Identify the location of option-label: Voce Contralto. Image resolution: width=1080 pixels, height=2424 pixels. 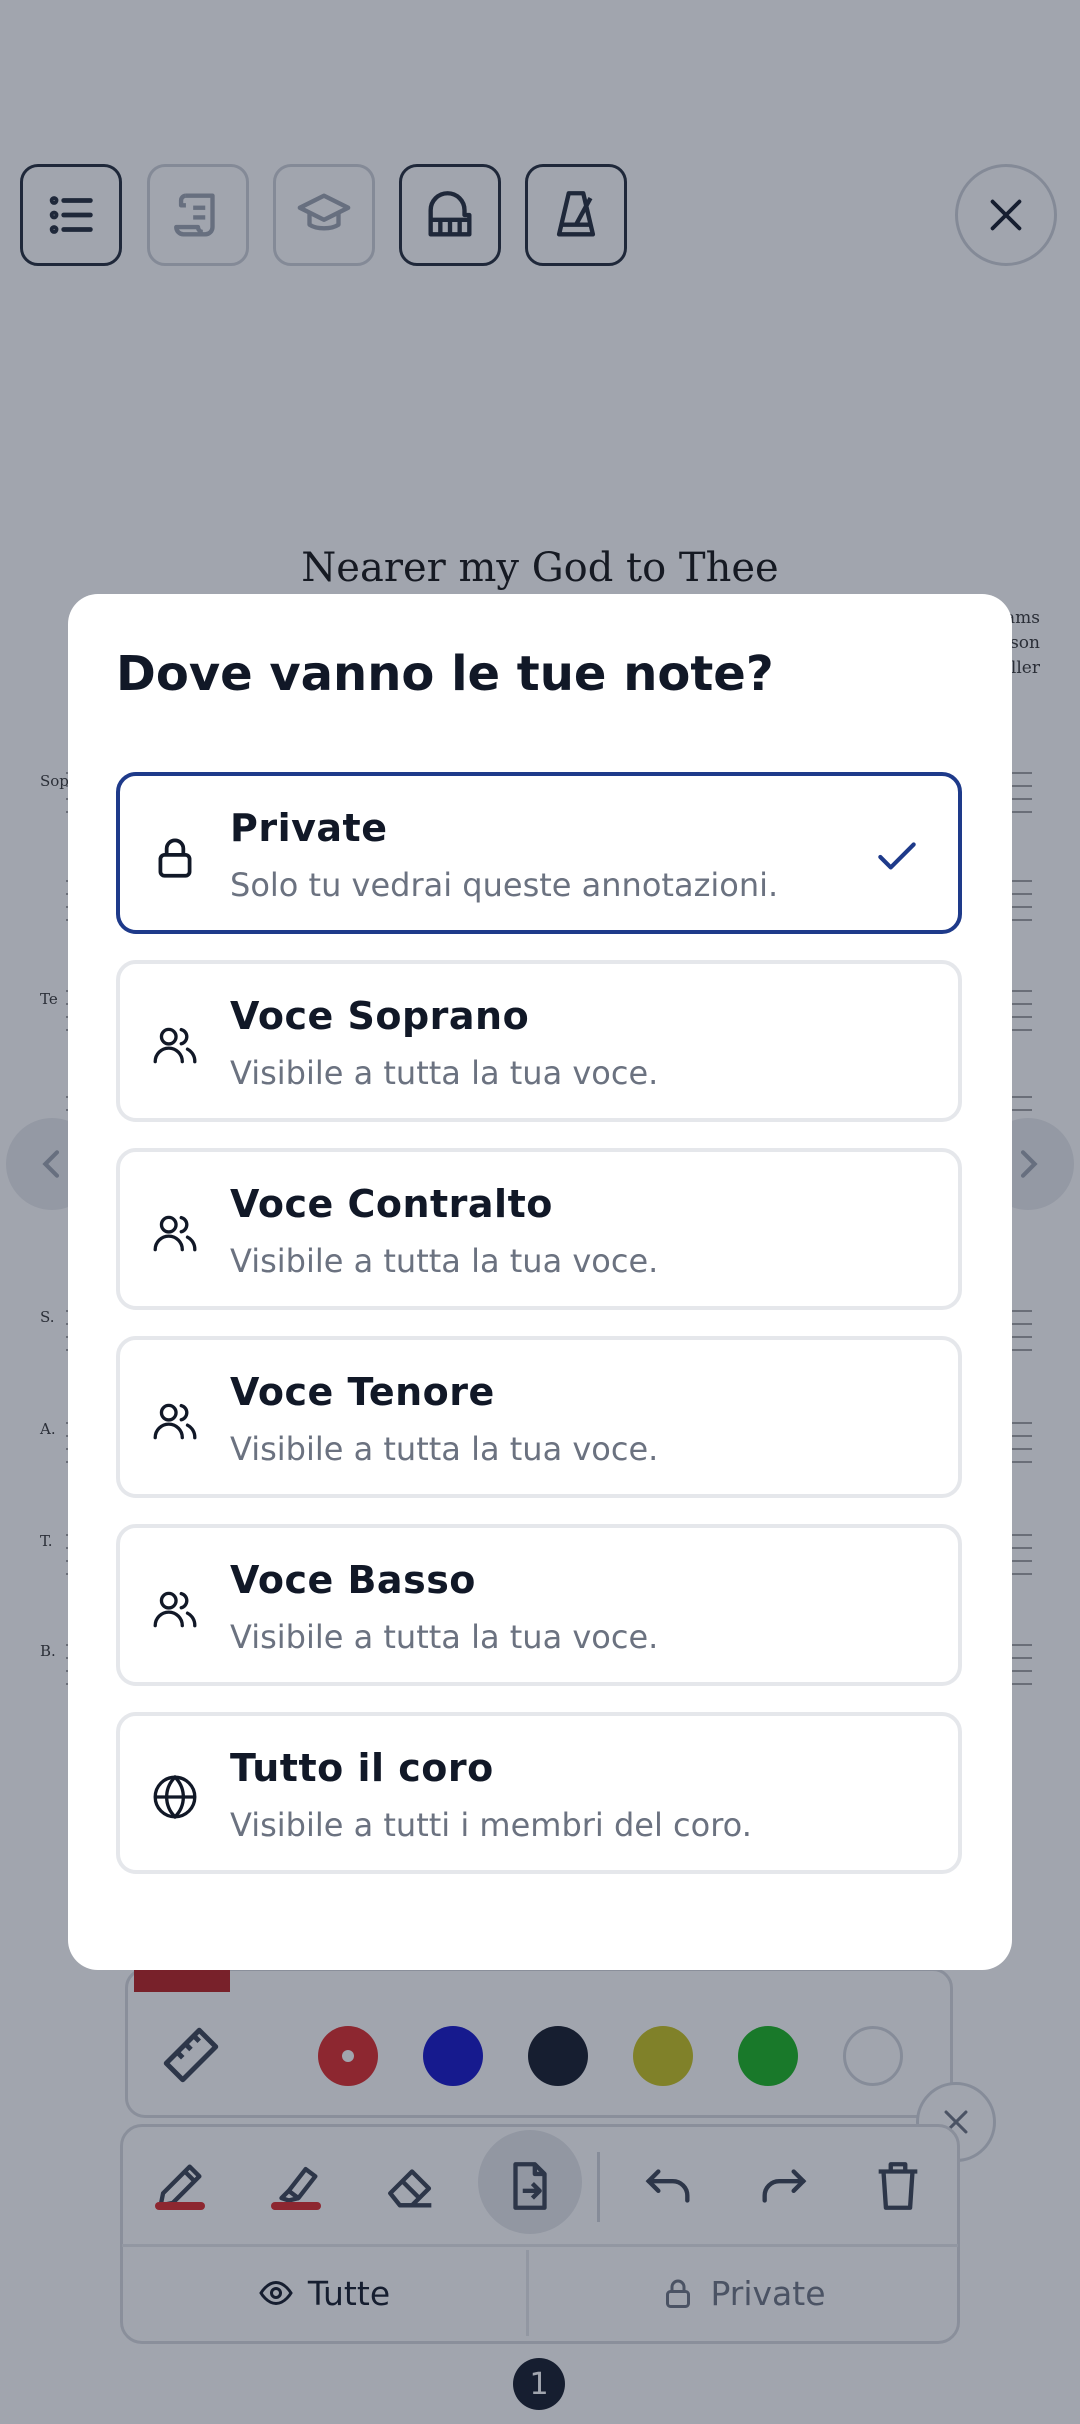
(391, 1204).